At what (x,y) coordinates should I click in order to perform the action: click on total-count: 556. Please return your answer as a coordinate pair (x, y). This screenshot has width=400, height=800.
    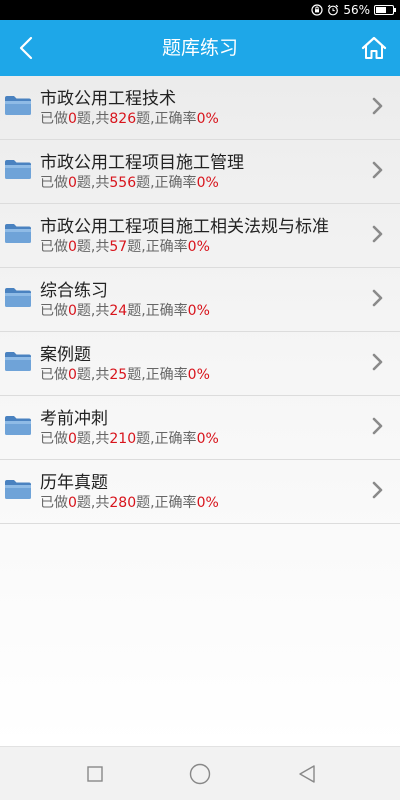
    Looking at the image, I should click on (123, 183).